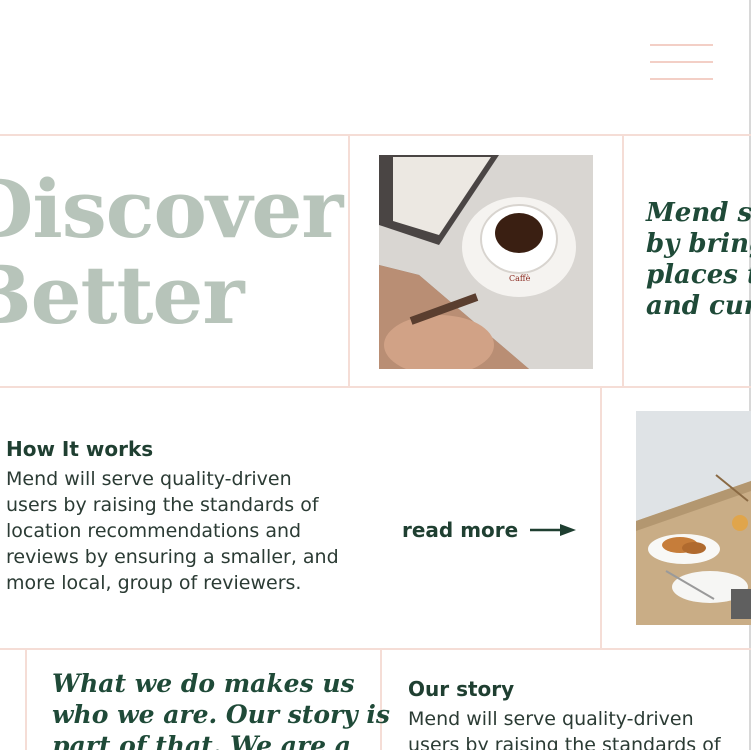 The image size is (751, 750). What do you see at coordinates (172, 557) in the screenshot?
I see `body-line: reviews by ensuring a smaller, and` at bounding box center [172, 557].